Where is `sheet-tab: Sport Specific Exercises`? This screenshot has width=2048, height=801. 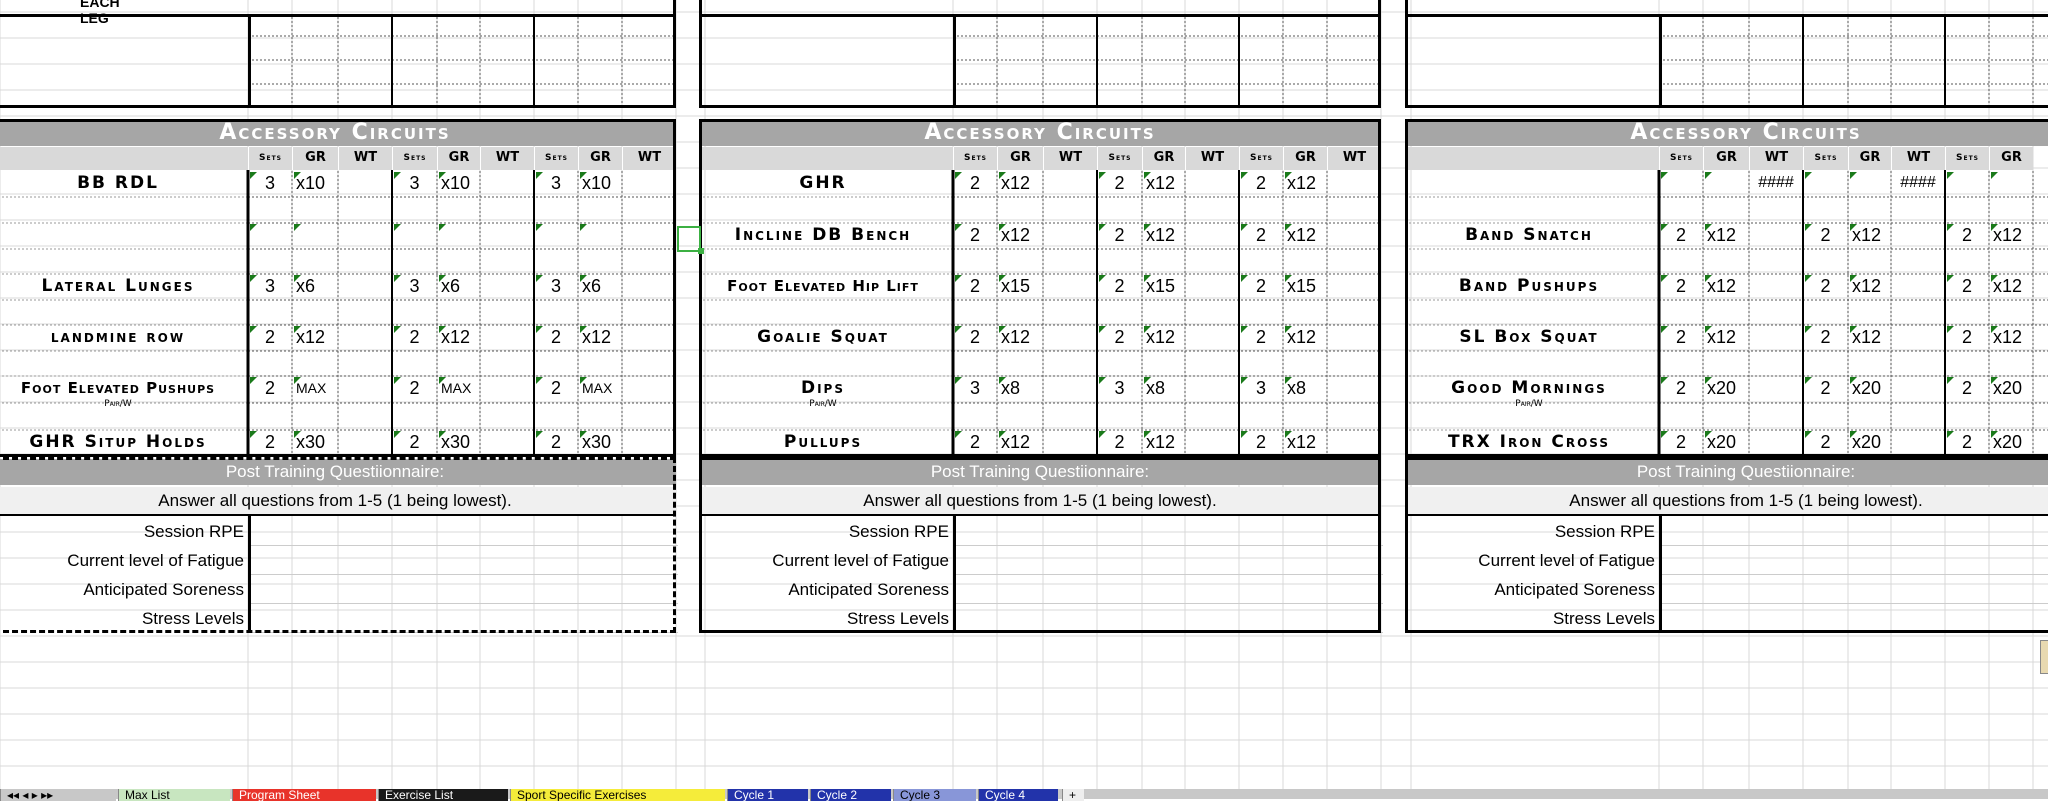 sheet-tab: Sport Specific Exercises is located at coordinates (617, 795).